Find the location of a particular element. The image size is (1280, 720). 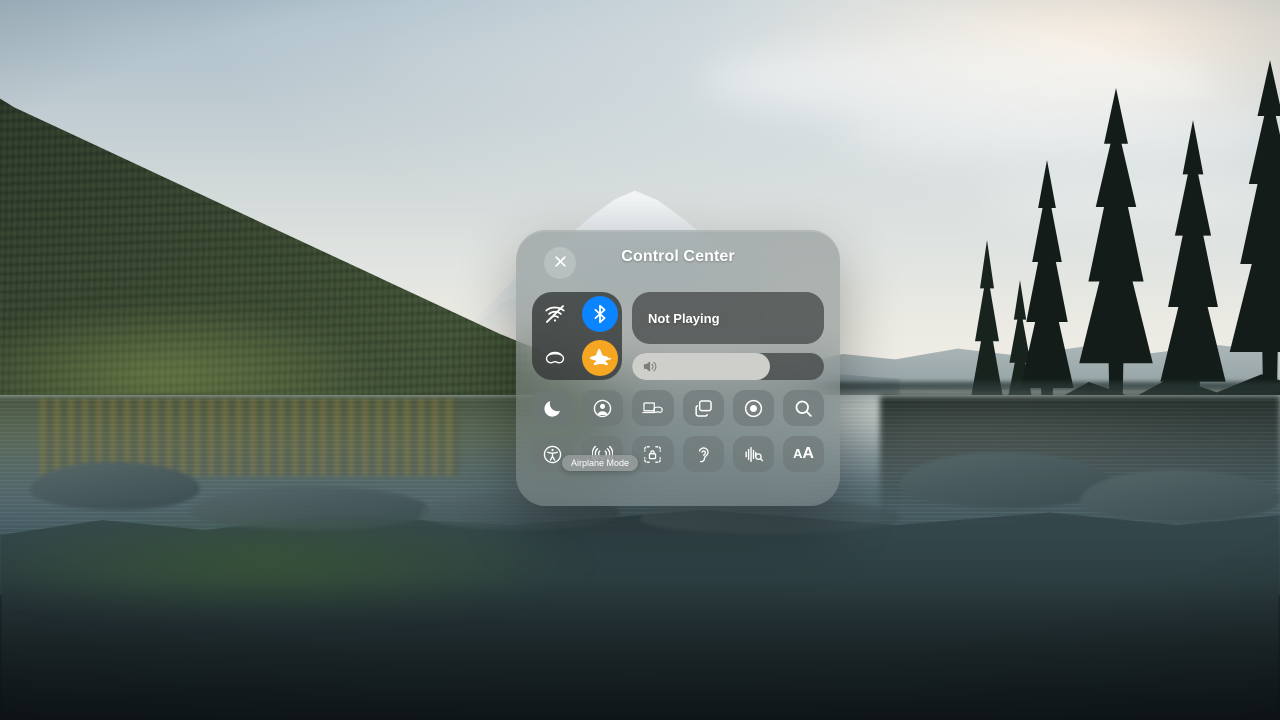

windows-stack-icon is located at coordinates (703, 408).